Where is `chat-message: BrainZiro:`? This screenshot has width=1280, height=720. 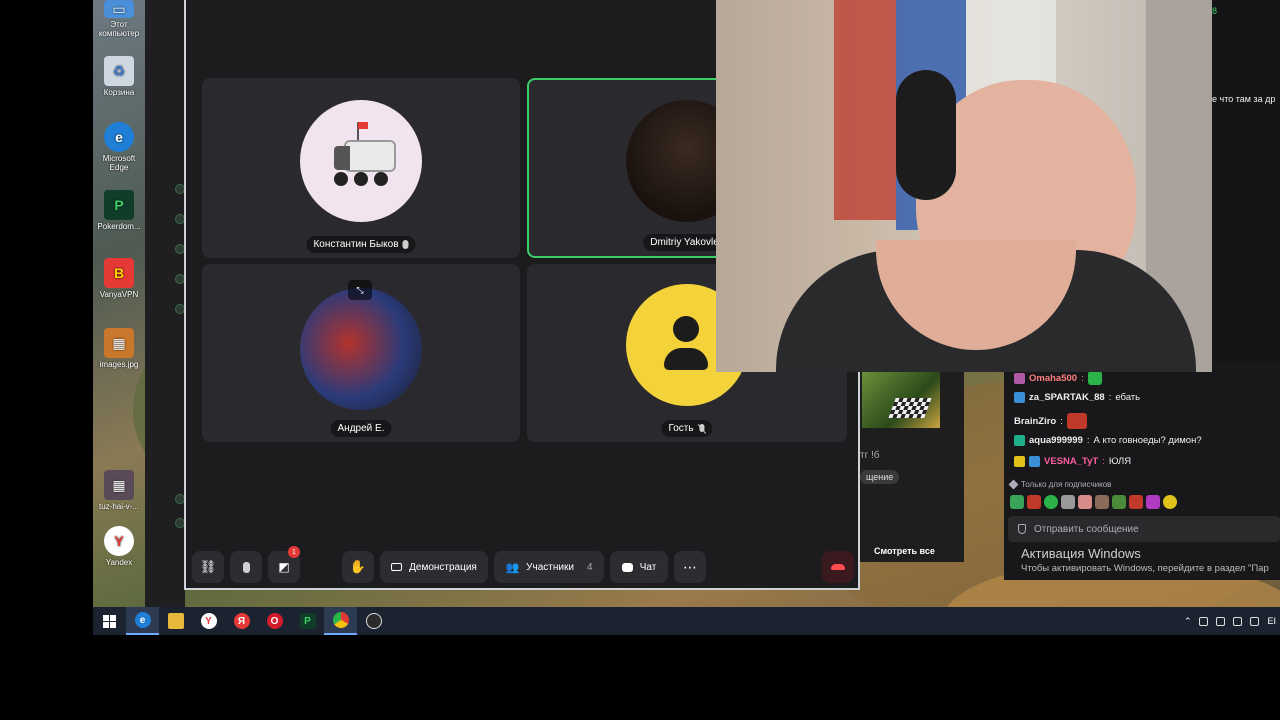
chat-message: BrainZiro: is located at coordinates (1050, 421).